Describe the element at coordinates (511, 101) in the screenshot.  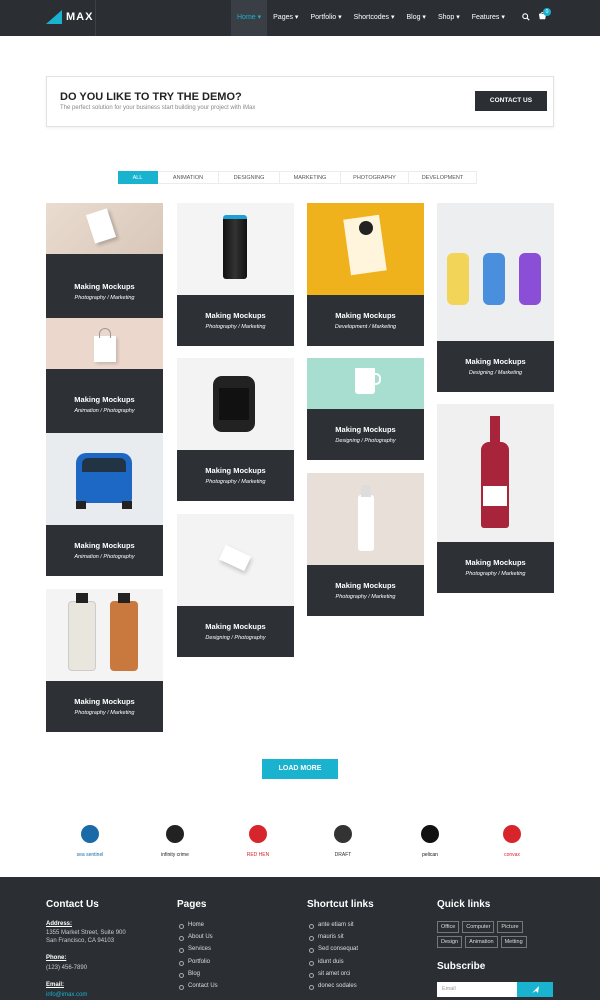
I see `contact-us-button: CONTACT US` at that location.